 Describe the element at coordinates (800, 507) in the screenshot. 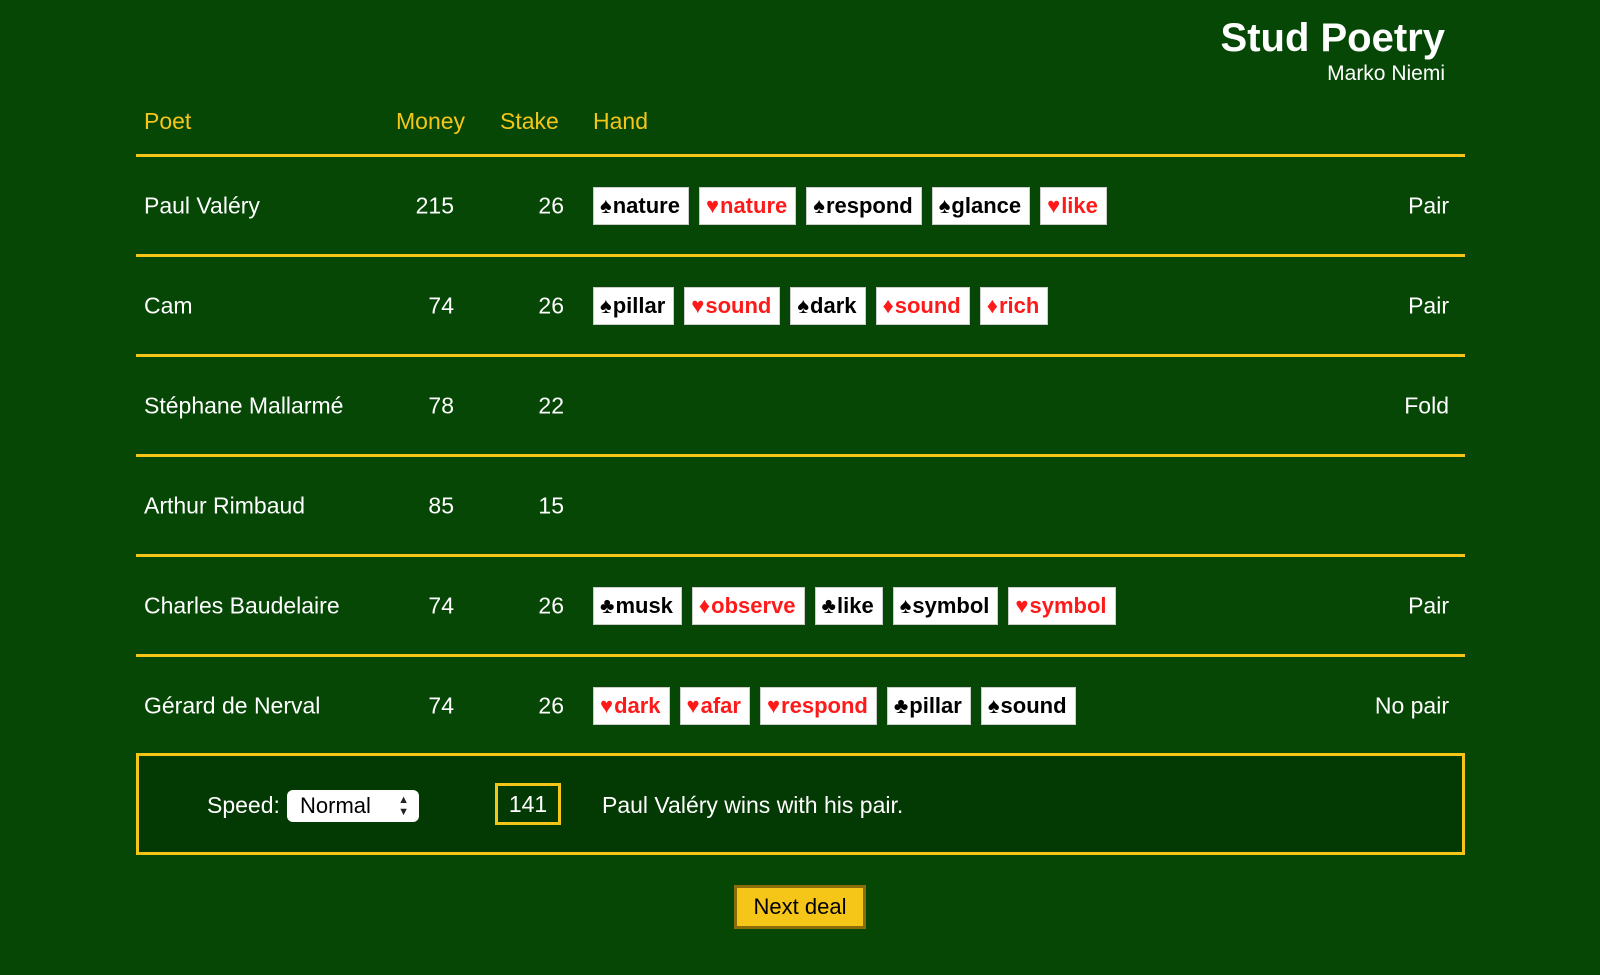

I see `table-row: Arthur Rimbaud 85 15` at that location.